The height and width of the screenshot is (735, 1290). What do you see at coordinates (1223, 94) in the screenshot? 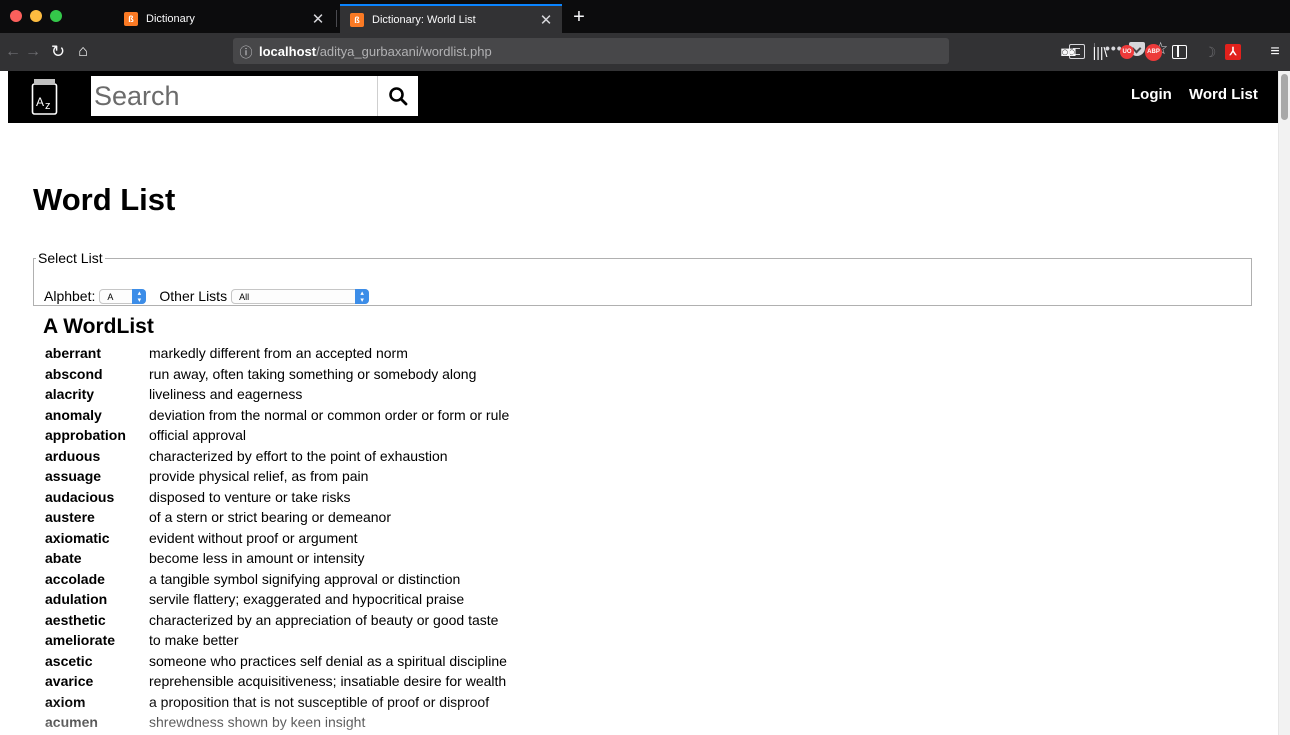
I see `word-list-link: Word List` at bounding box center [1223, 94].